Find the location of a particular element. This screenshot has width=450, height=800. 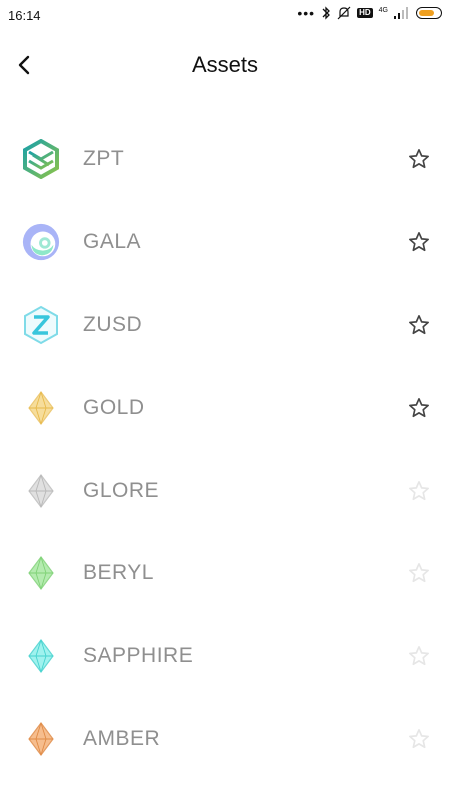

header: Assets is located at coordinates (225, 68).